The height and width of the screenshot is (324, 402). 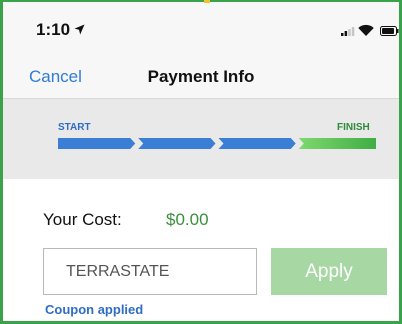 I want to click on nav-bar: Payment Info Cancel, so click(x=201, y=78).